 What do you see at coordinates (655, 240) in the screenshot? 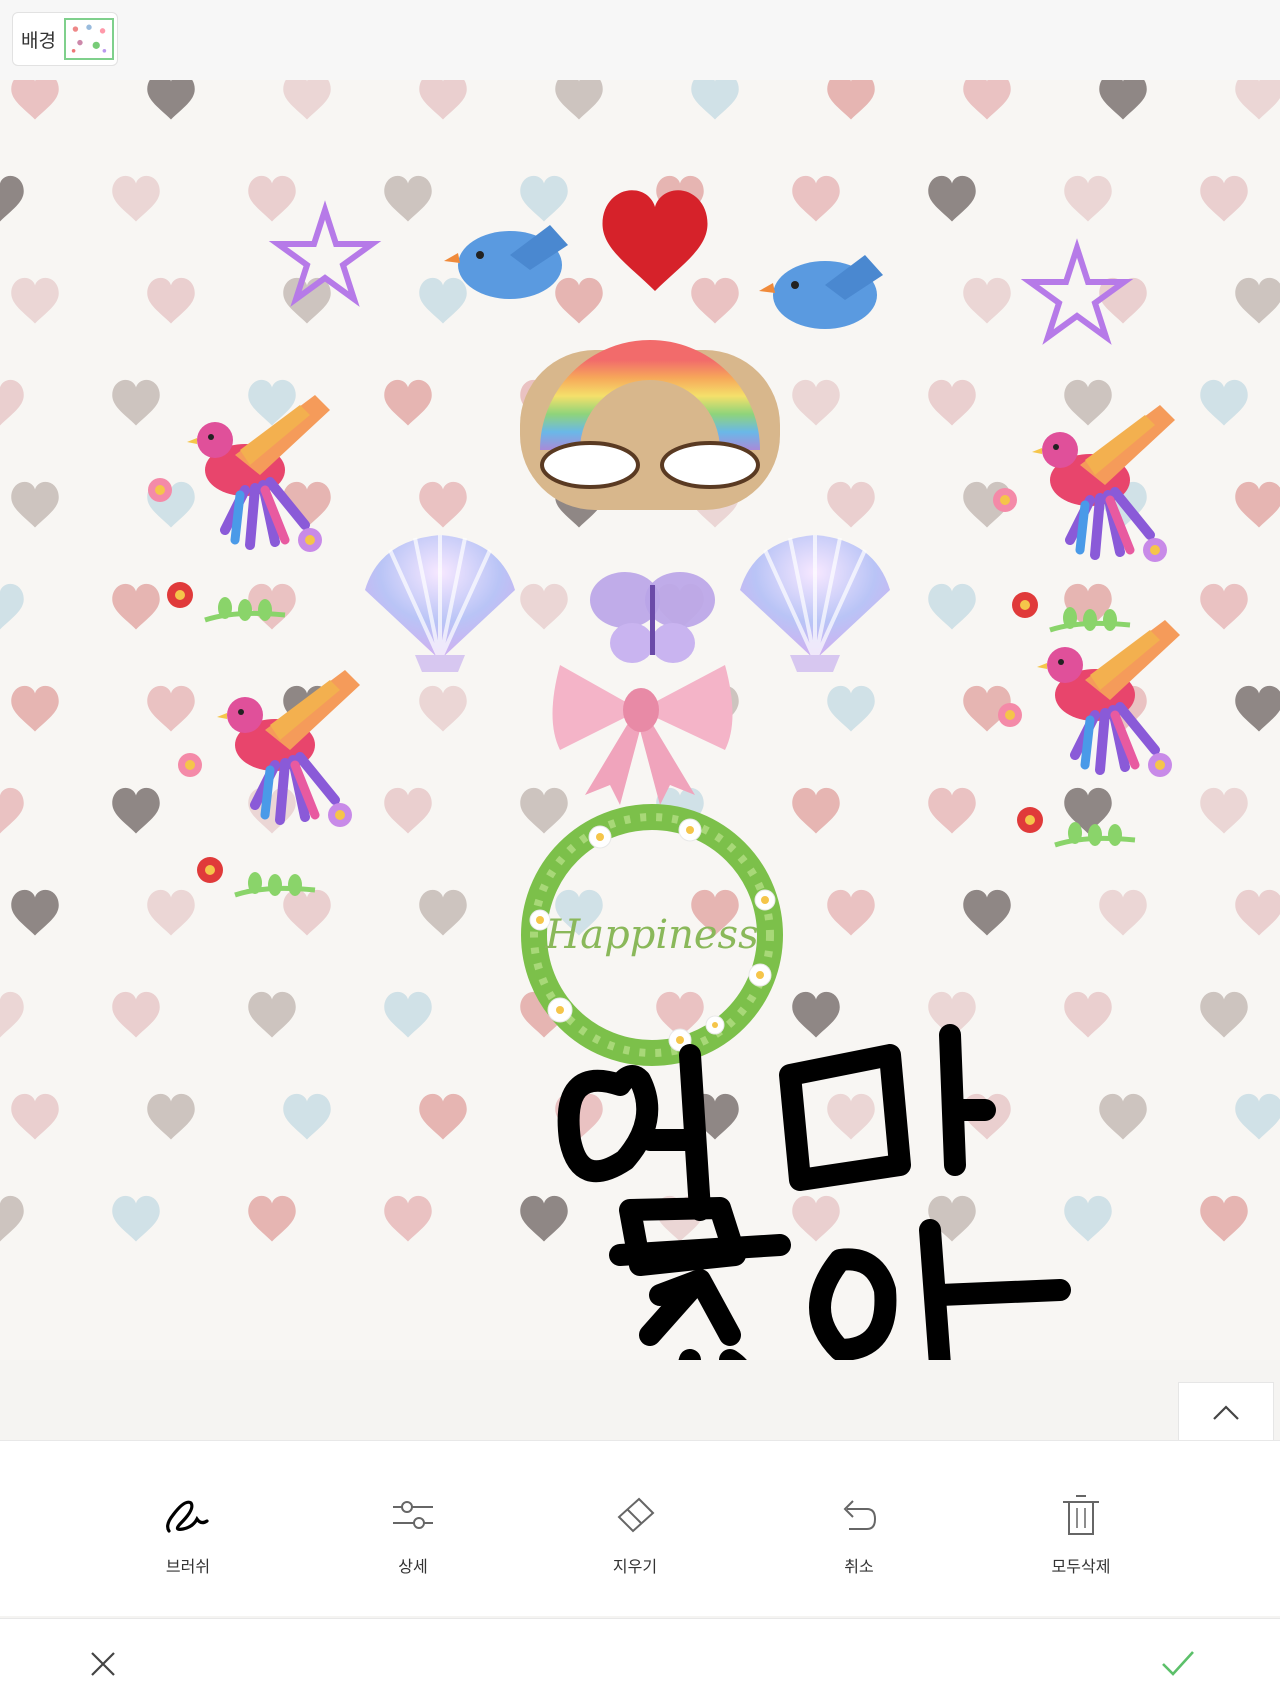
I see `red-heart-sticker` at bounding box center [655, 240].